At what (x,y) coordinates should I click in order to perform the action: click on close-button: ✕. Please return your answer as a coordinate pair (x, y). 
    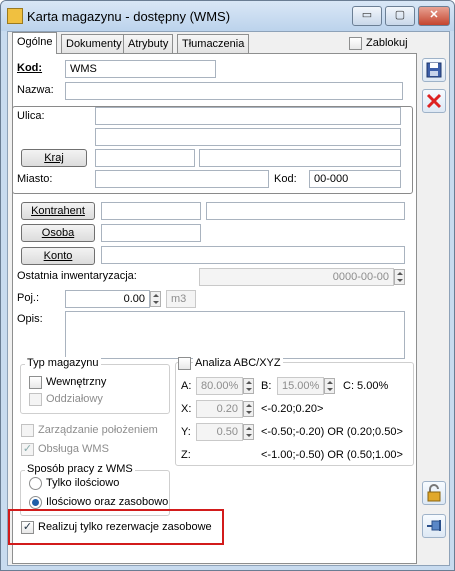
    Looking at the image, I should click on (434, 16).